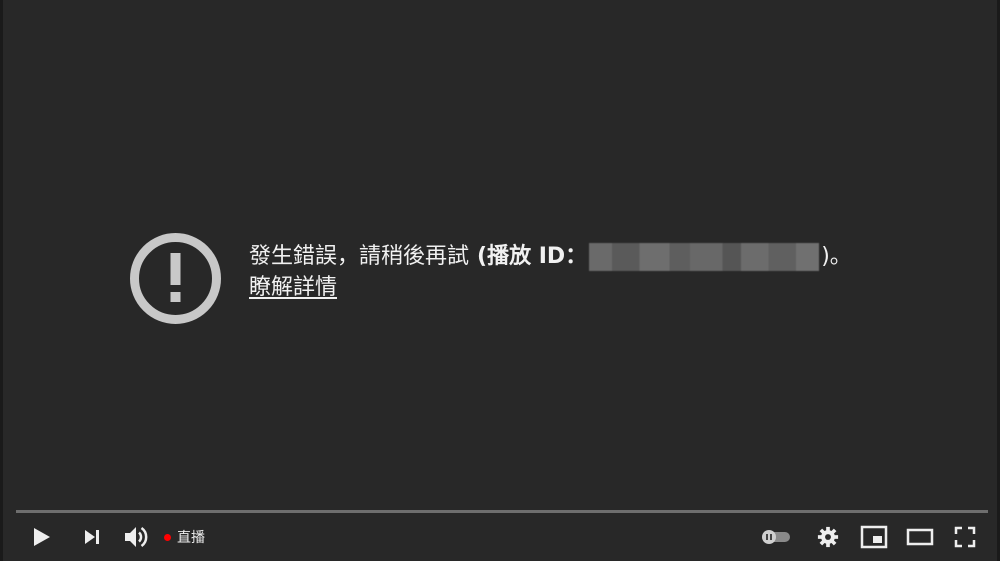 The height and width of the screenshot is (561, 1000). I want to click on volume-button, so click(136, 537).